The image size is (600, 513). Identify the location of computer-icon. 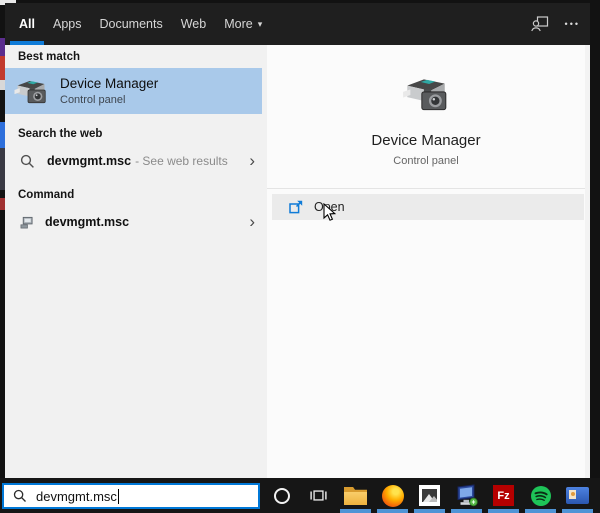
(467, 495).